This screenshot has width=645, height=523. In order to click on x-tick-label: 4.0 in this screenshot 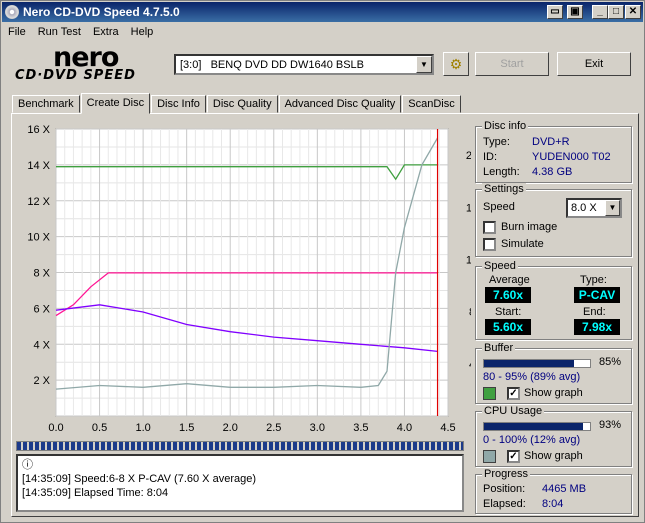, I will do `click(404, 428)`.